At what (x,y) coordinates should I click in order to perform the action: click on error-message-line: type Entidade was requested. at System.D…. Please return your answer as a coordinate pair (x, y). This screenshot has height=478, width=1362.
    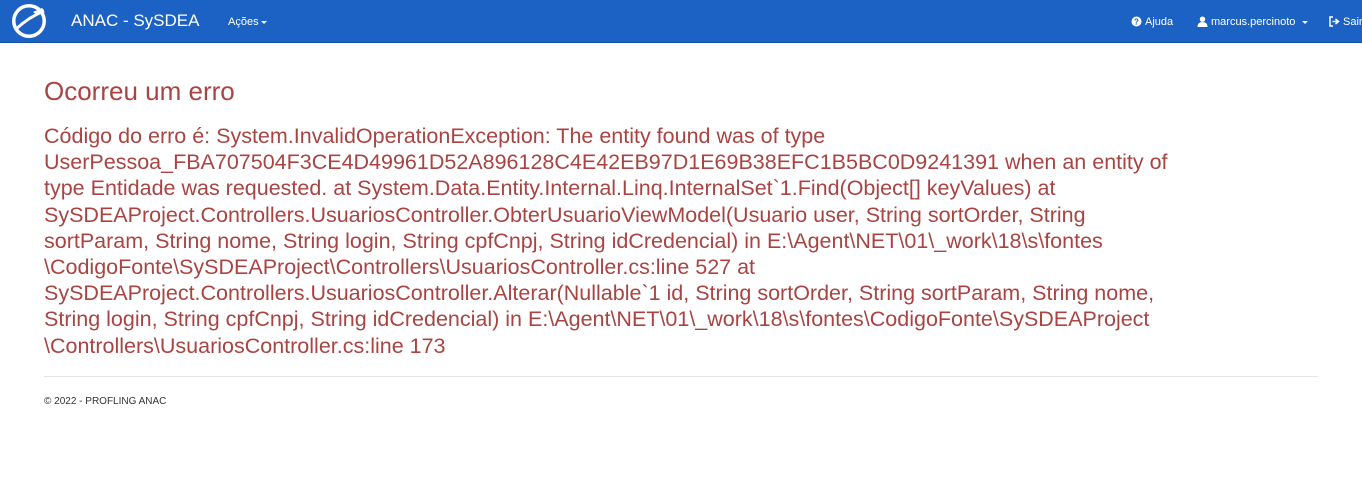
    Looking at the image, I should click on (550, 188).